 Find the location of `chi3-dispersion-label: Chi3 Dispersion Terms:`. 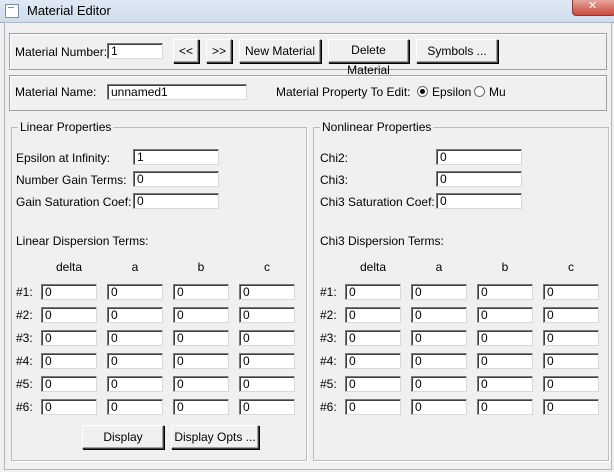

chi3-dispersion-label: Chi3 Dispersion Terms: is located at coordinates (382, 241).